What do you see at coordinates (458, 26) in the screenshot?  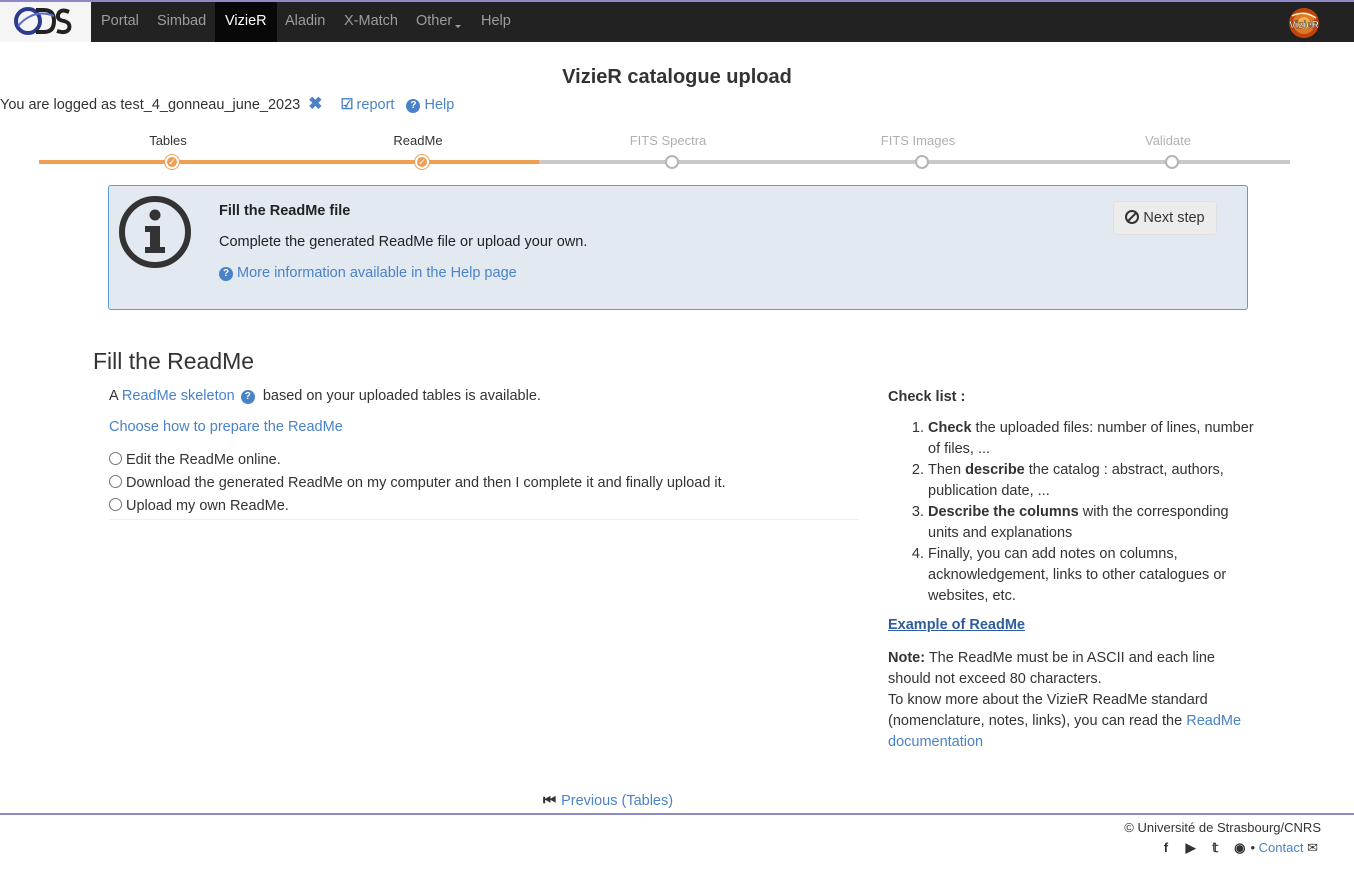 I see `chevron-down-icon` at bounding box center [458, 26].